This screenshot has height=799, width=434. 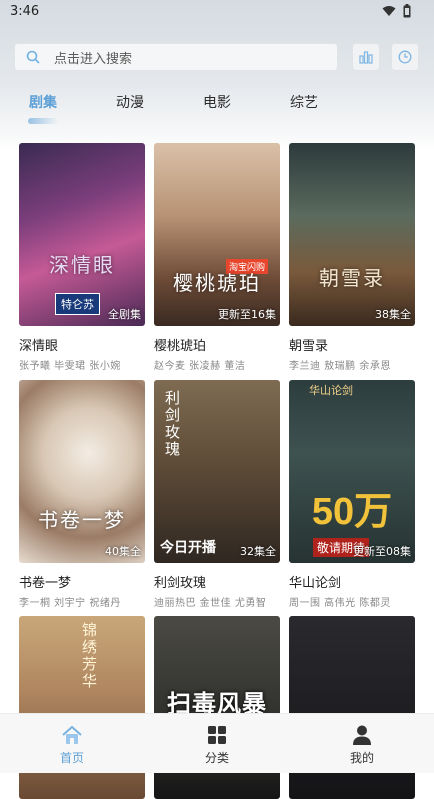 What do you see at coordinates (352, 234) in the screenshot?
I see `poster-image: 朝雪录 38集全` at bounding box center [352, 234].